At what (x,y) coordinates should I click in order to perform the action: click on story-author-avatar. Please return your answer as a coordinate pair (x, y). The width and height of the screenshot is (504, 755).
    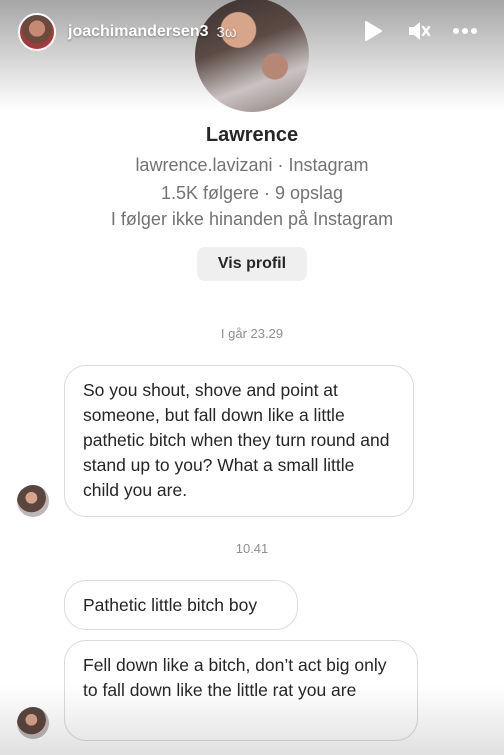
    Looking at the image, I should click on (37, 32).